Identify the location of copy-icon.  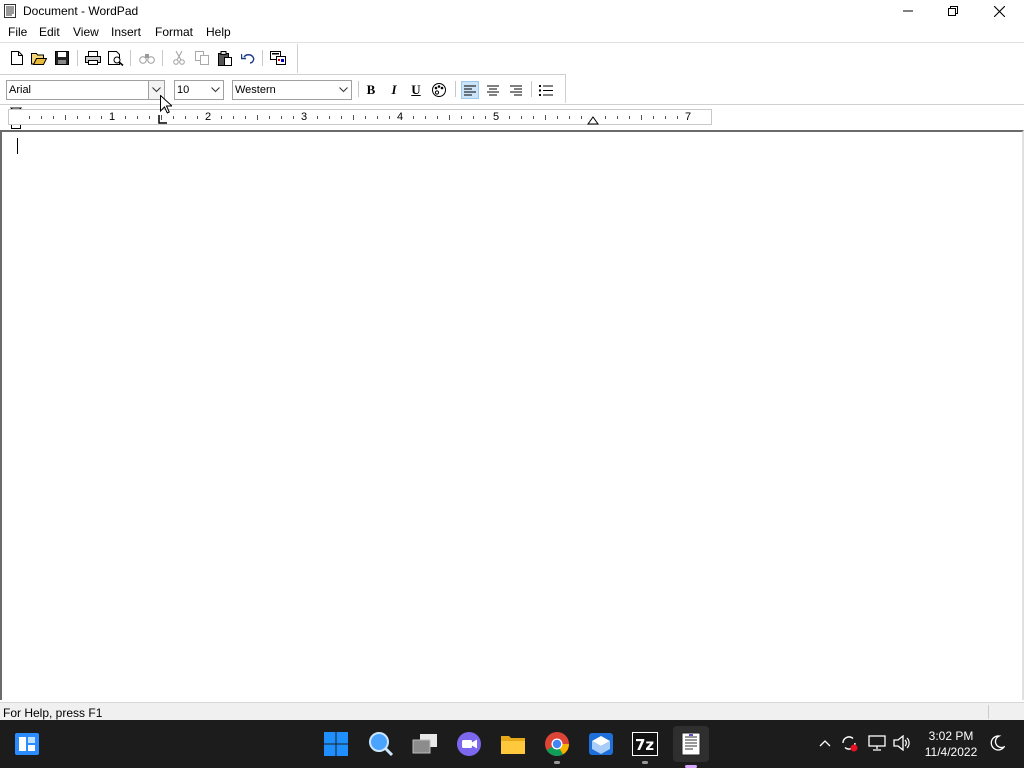
(202, 58).